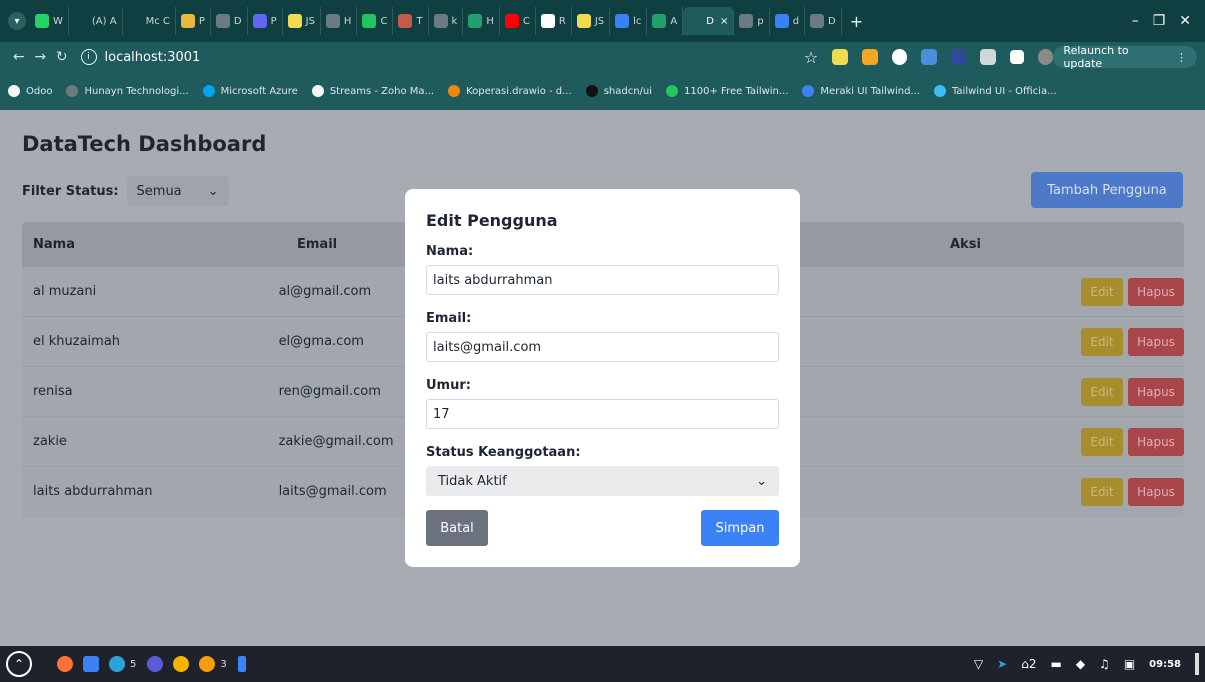 The image size is (1205, 682). What do you see at coordinates (93, 491) in the screenshot?
I see `cell-name: laits abdurrahman` at bounding box center [93, 491].